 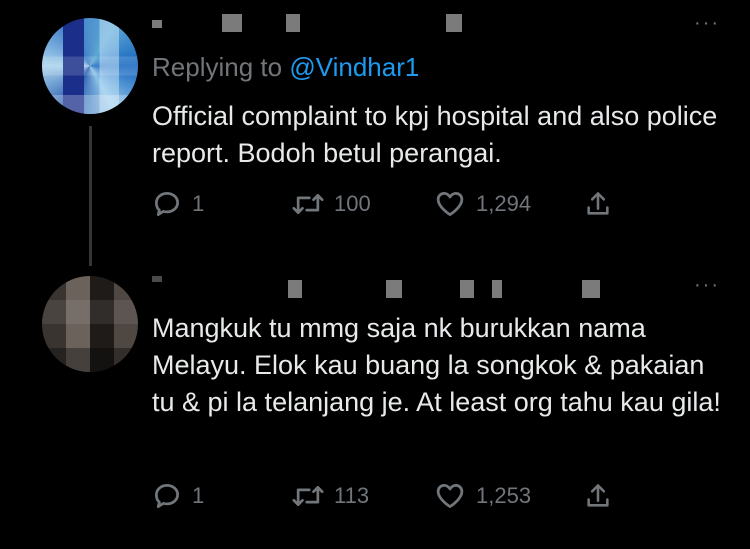 I want to click on retweet-count: 100, so click(x=352, y=203).